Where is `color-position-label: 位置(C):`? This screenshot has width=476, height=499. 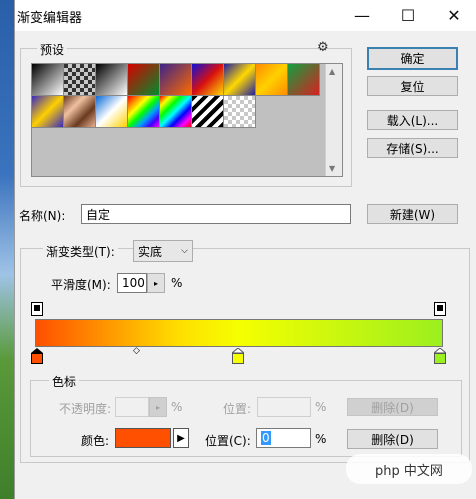
color-position-label: 位置(C): is located at coordinates (228, 441).